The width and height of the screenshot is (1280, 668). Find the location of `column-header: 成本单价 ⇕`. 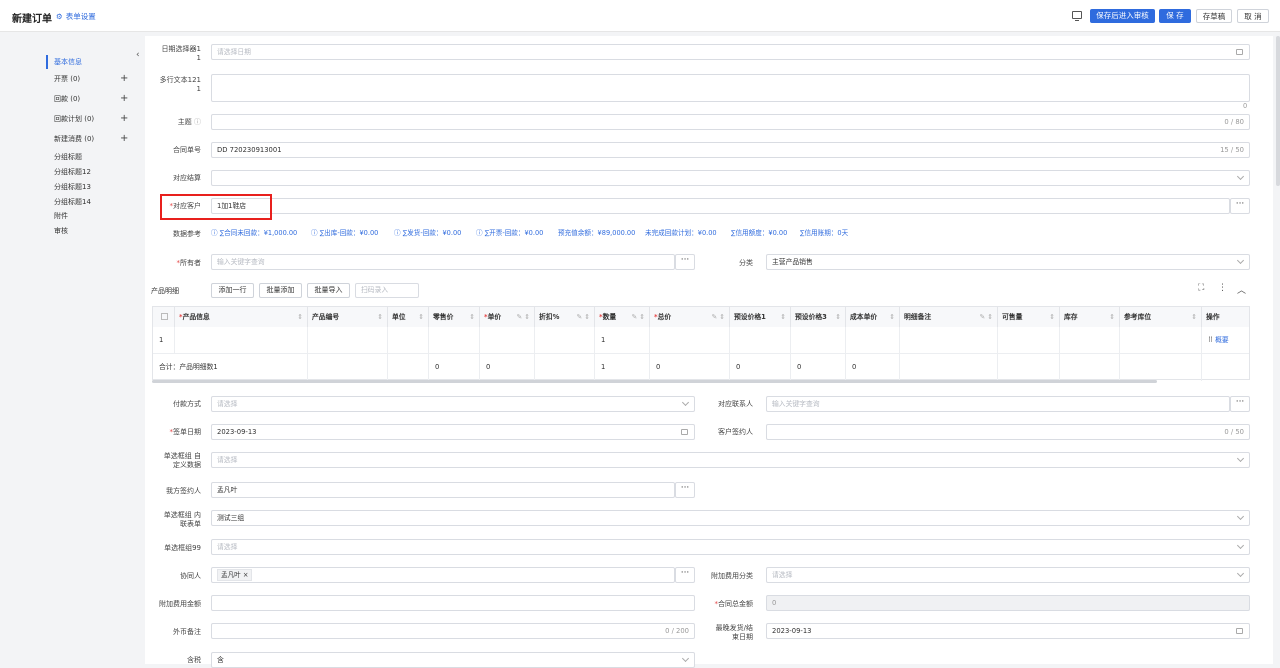

column-header: 成本单价 ⇕ is located at coordinates (873, 317).